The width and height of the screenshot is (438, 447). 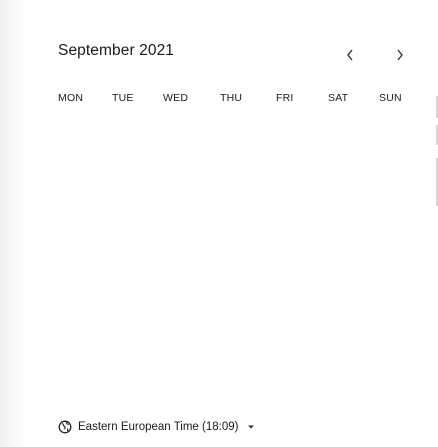 What do you see at coordinates (285, 98) in the screenshot?
I see `weekday-label: FRI` at bounding box center [285, 98].